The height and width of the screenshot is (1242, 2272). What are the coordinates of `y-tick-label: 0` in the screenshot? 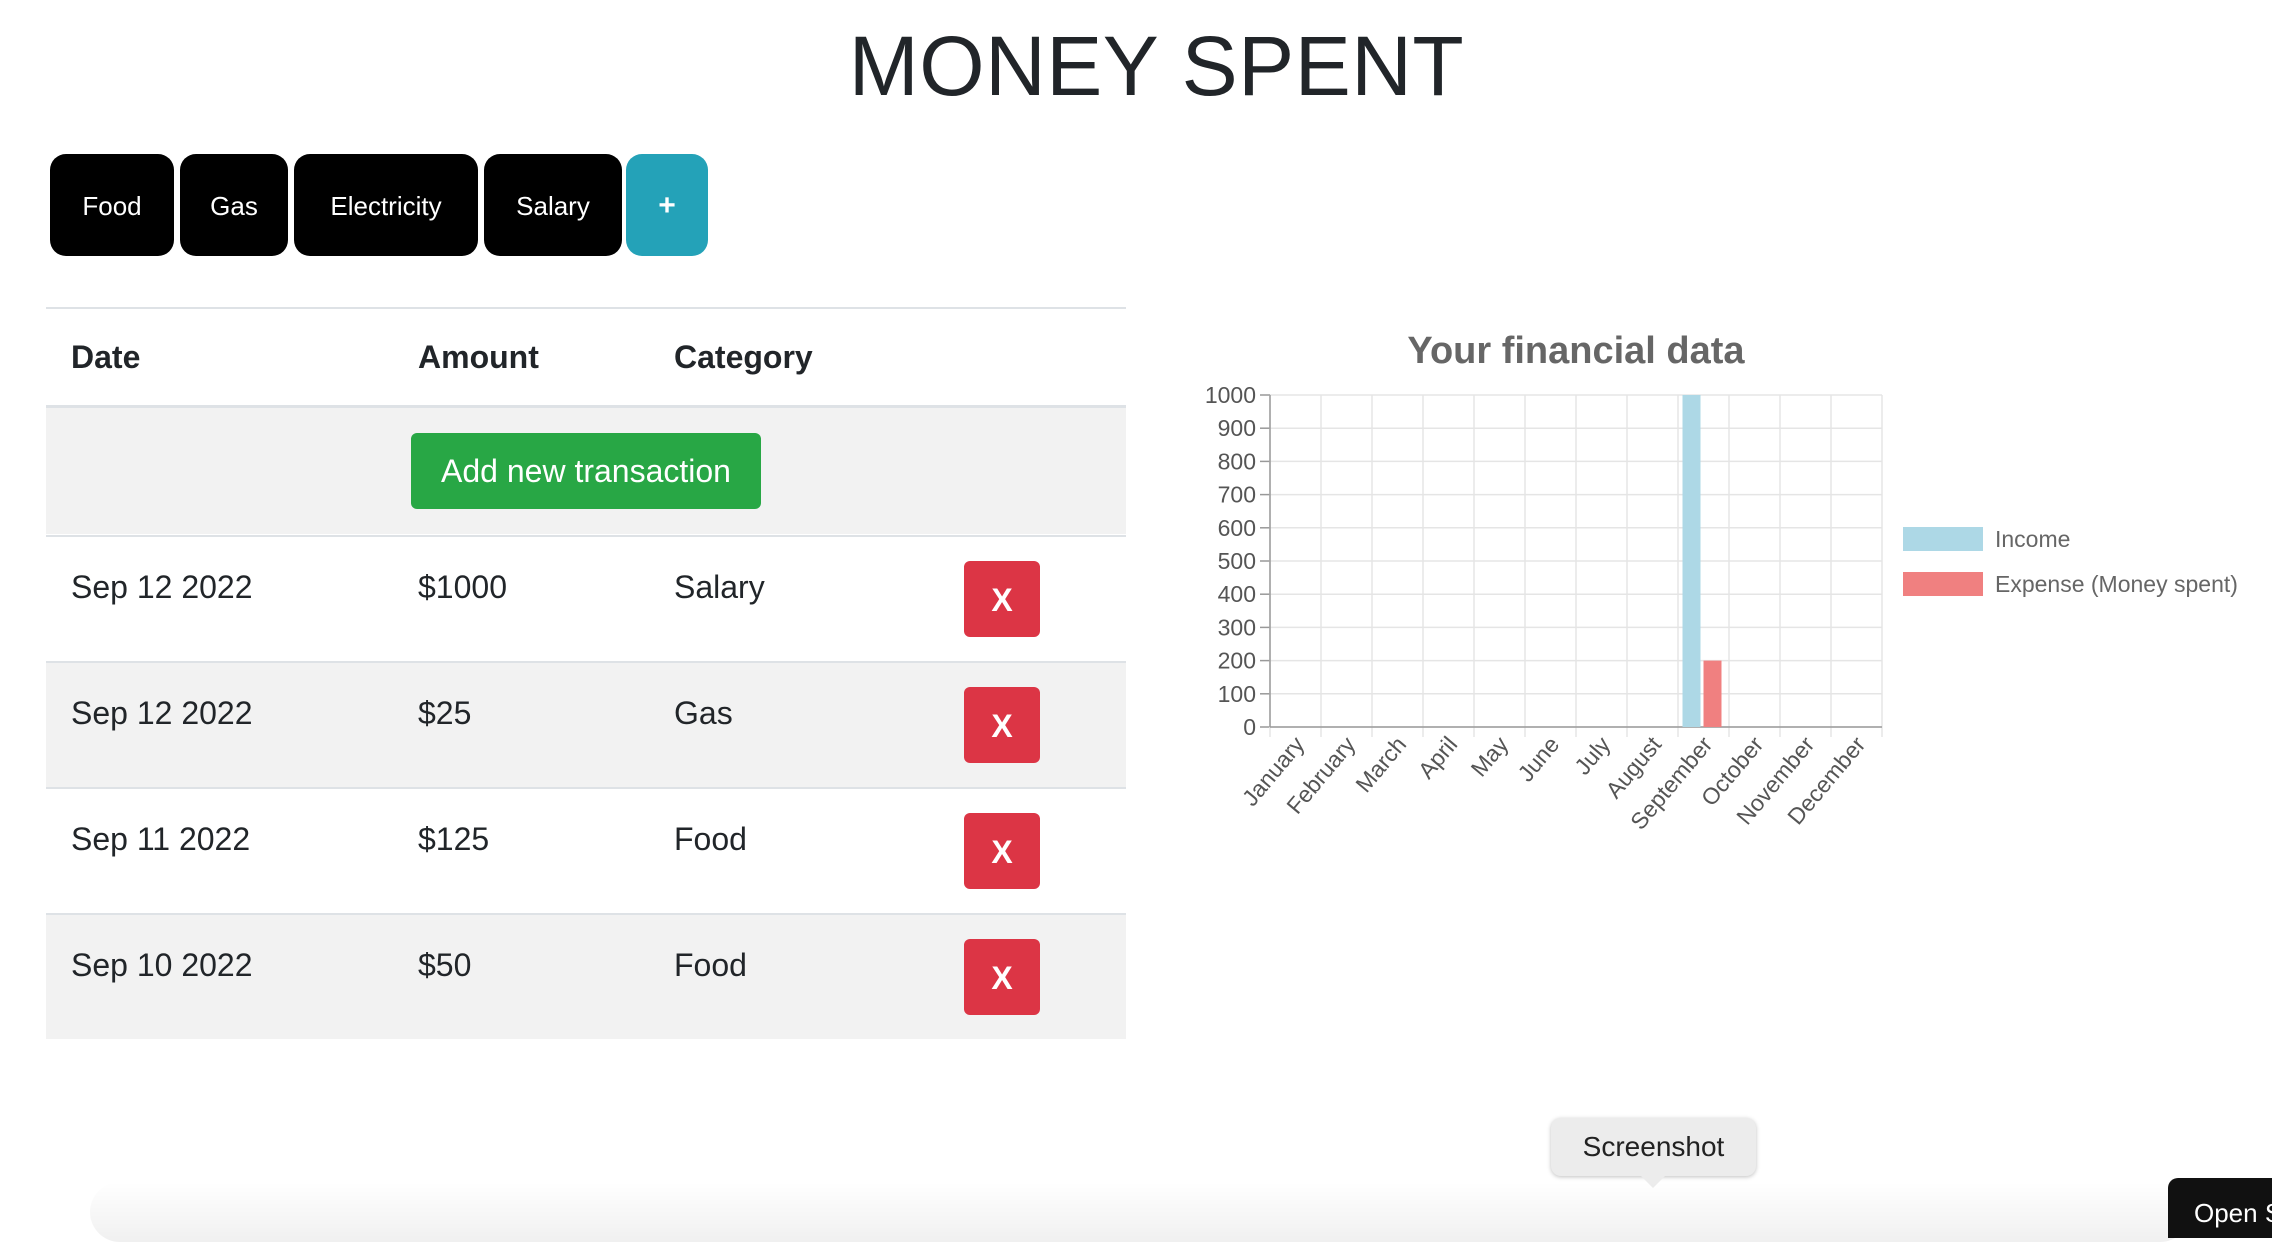 It's located at (1249, 727).